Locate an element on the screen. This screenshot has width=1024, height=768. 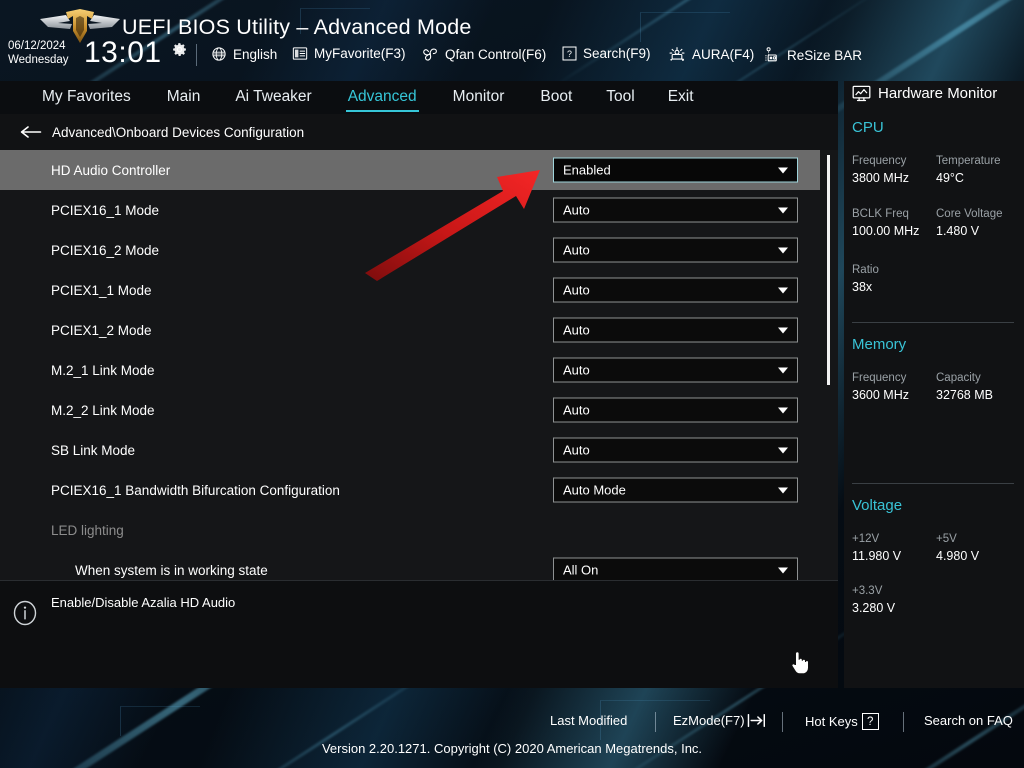
tab-tool: Tool is located at coordinates (620, 97).